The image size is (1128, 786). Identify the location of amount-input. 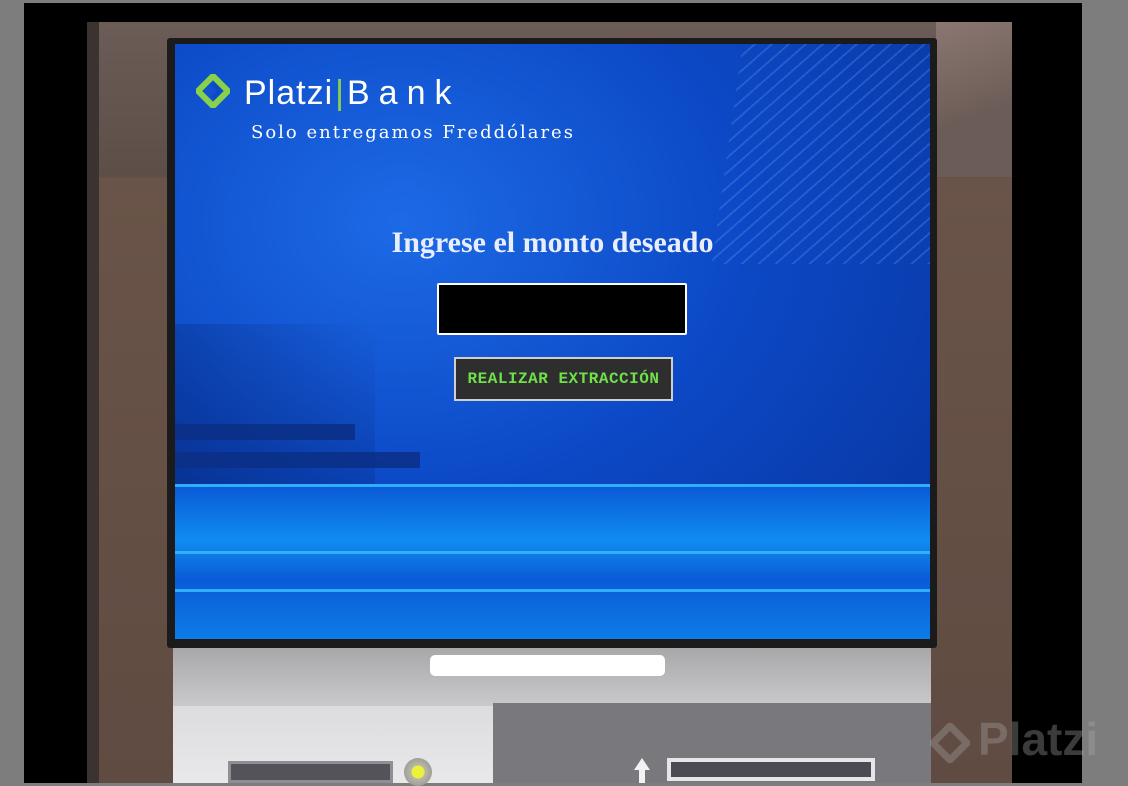
(562, 309).